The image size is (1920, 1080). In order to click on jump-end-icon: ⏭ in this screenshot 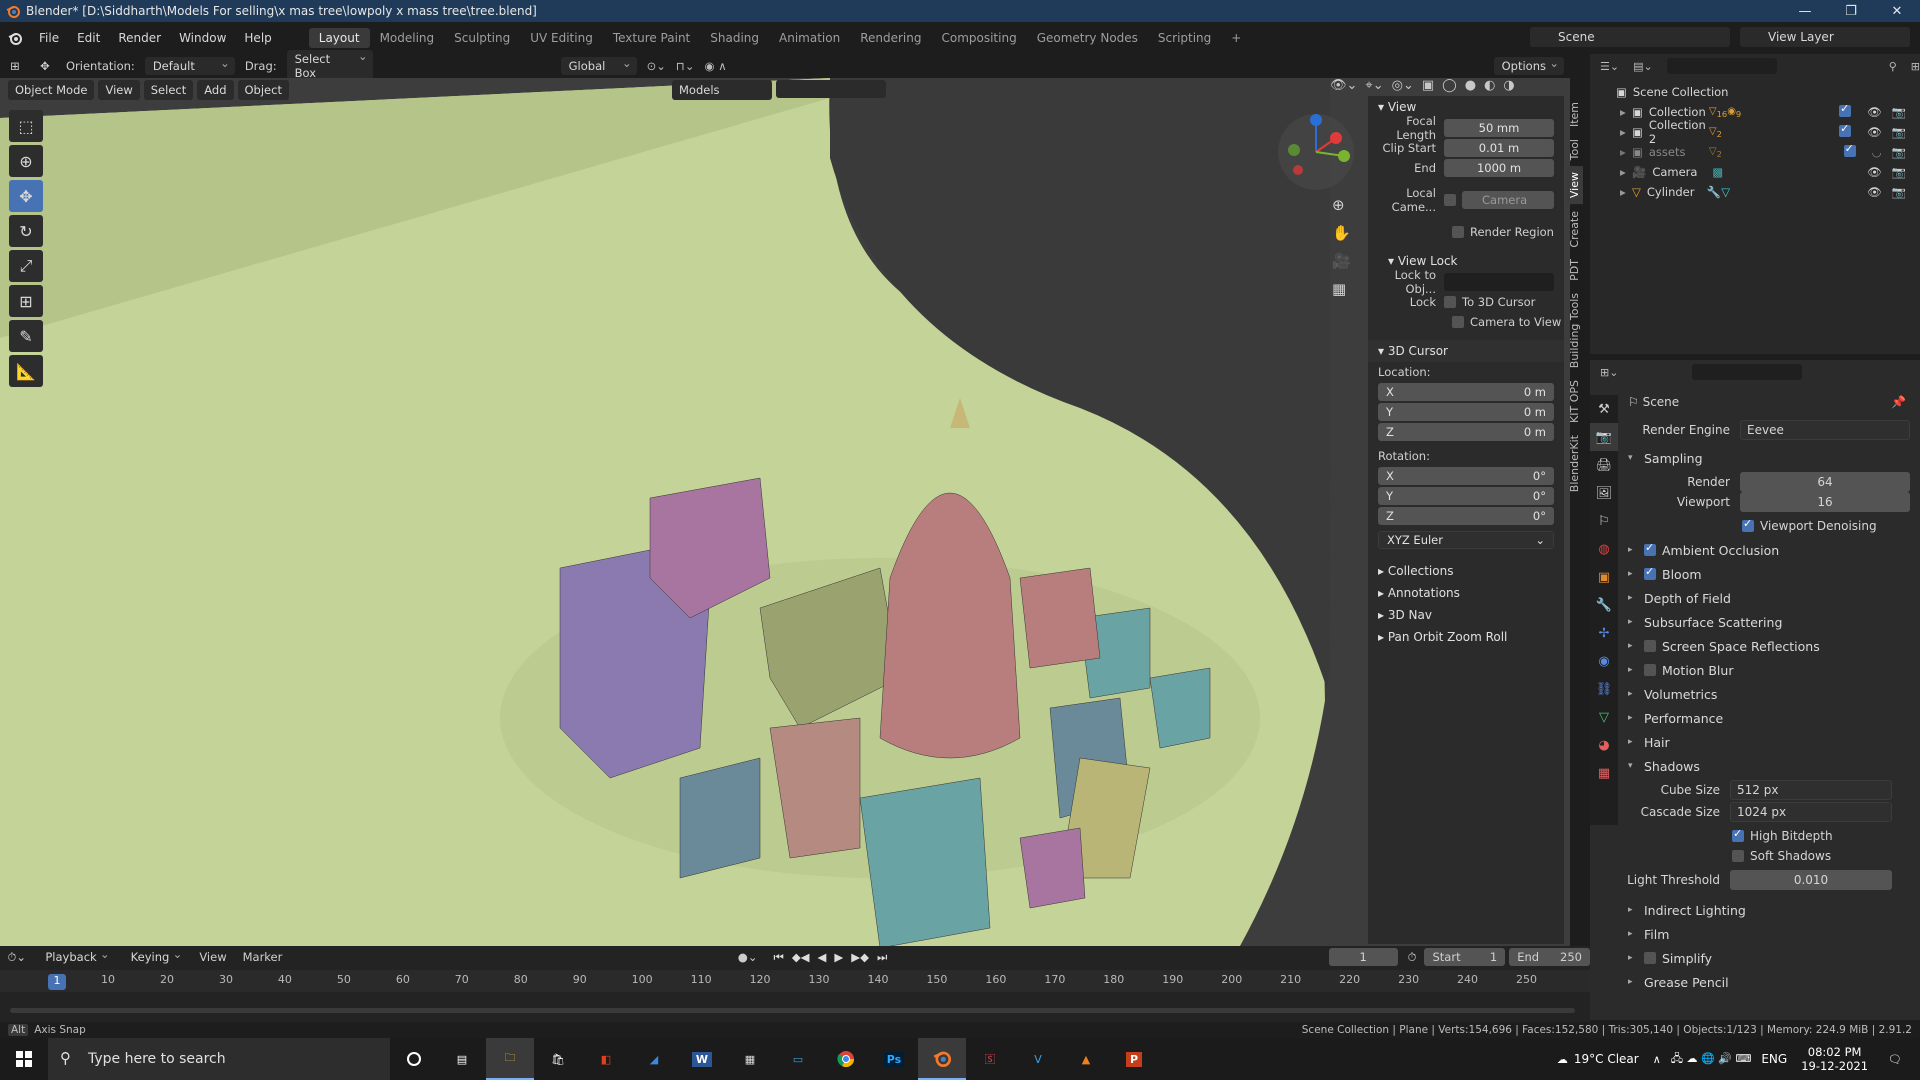, I will do `click(882, 957)`.